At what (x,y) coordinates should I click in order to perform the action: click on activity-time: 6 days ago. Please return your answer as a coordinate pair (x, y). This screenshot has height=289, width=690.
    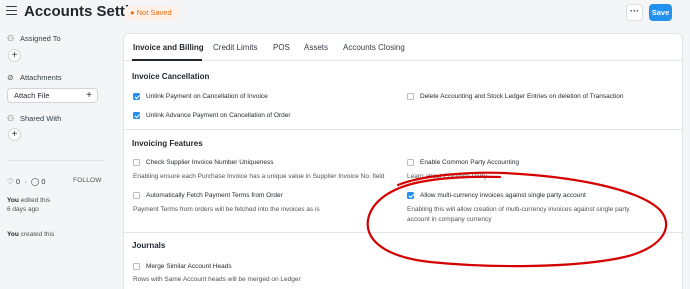
    Looking at the image, I should click on (23, 209).